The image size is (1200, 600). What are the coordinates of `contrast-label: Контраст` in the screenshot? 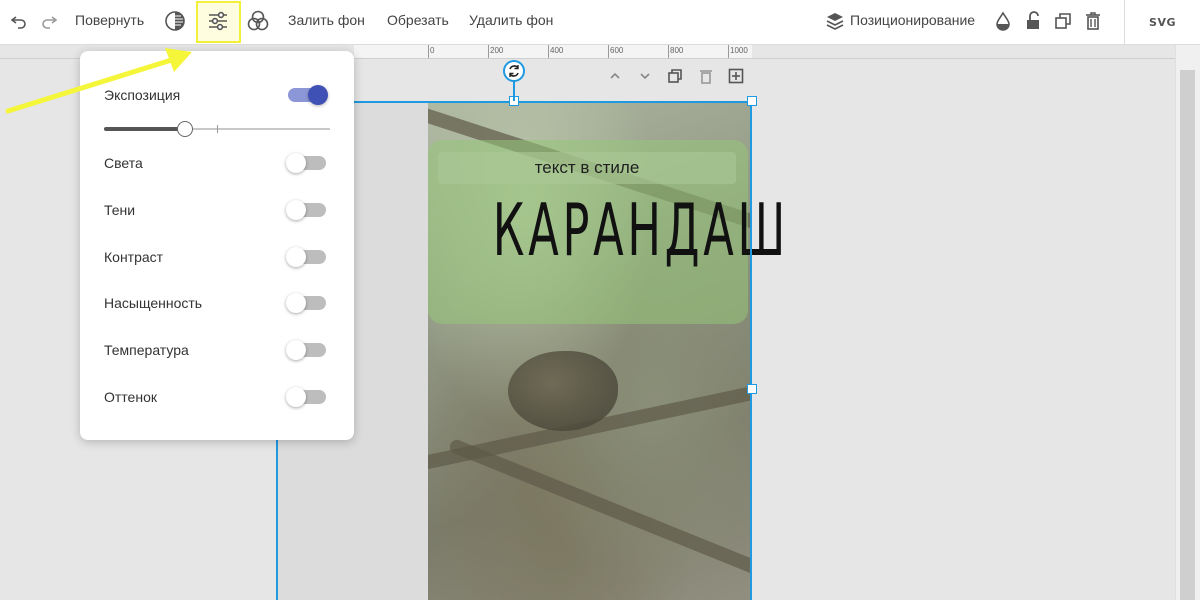 It's located at (134, 257).